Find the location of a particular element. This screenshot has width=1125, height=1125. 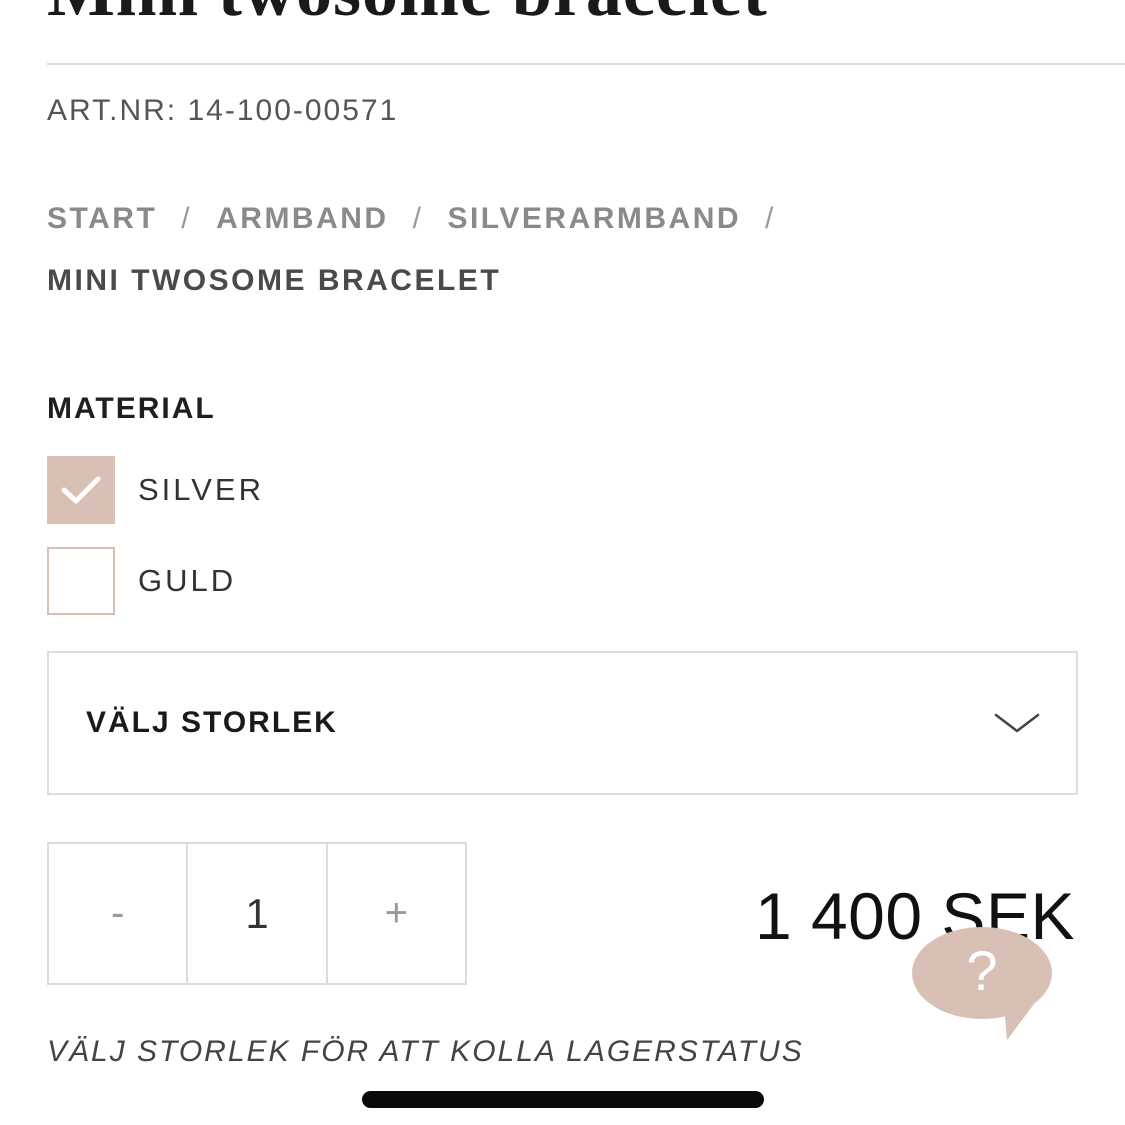

material-heading: MATERIAL is located at coordinates (131, 408).